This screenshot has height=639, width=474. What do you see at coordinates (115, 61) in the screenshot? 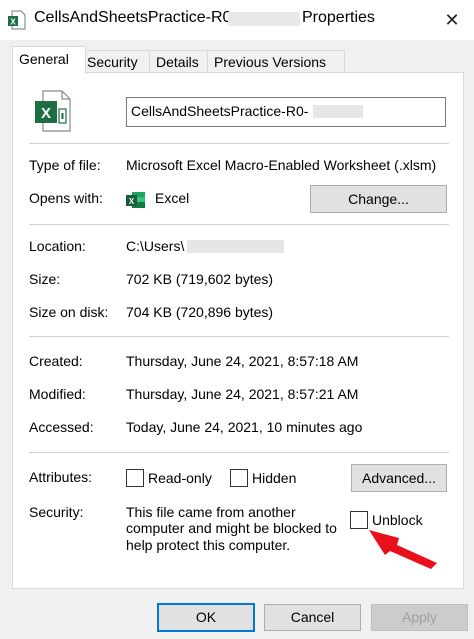
I see `tab-security: Security` at bounding box center [115, 61].